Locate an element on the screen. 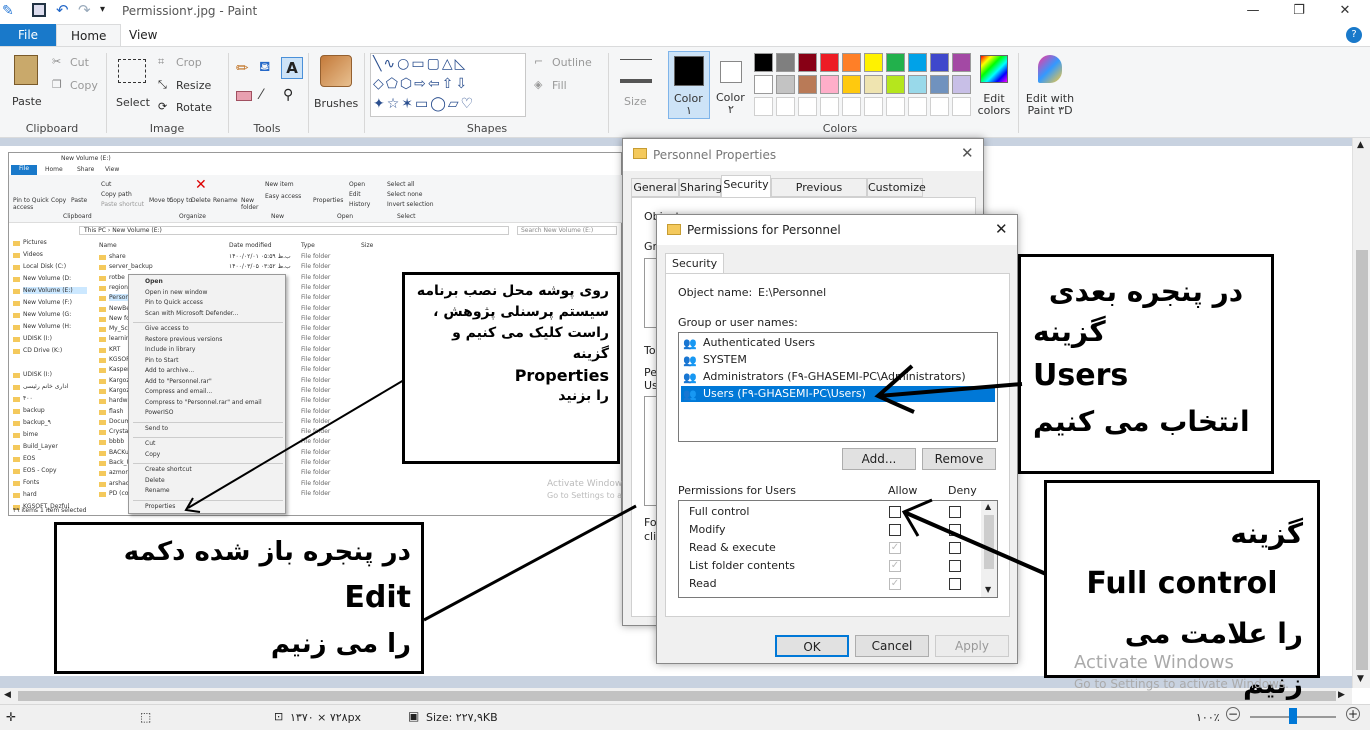  explorer-tab-file: File is located at coordinates (24, 170).